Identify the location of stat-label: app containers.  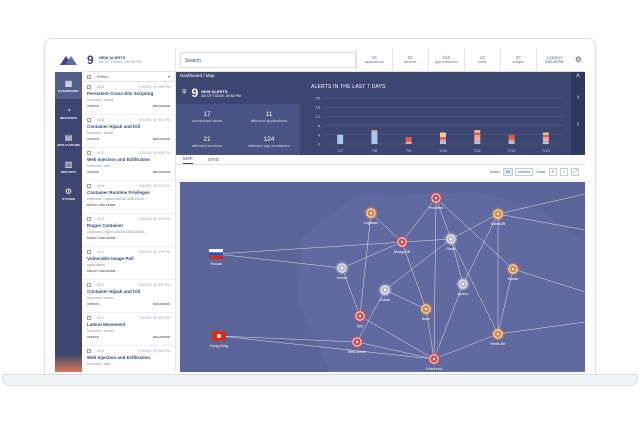
(446, 62).